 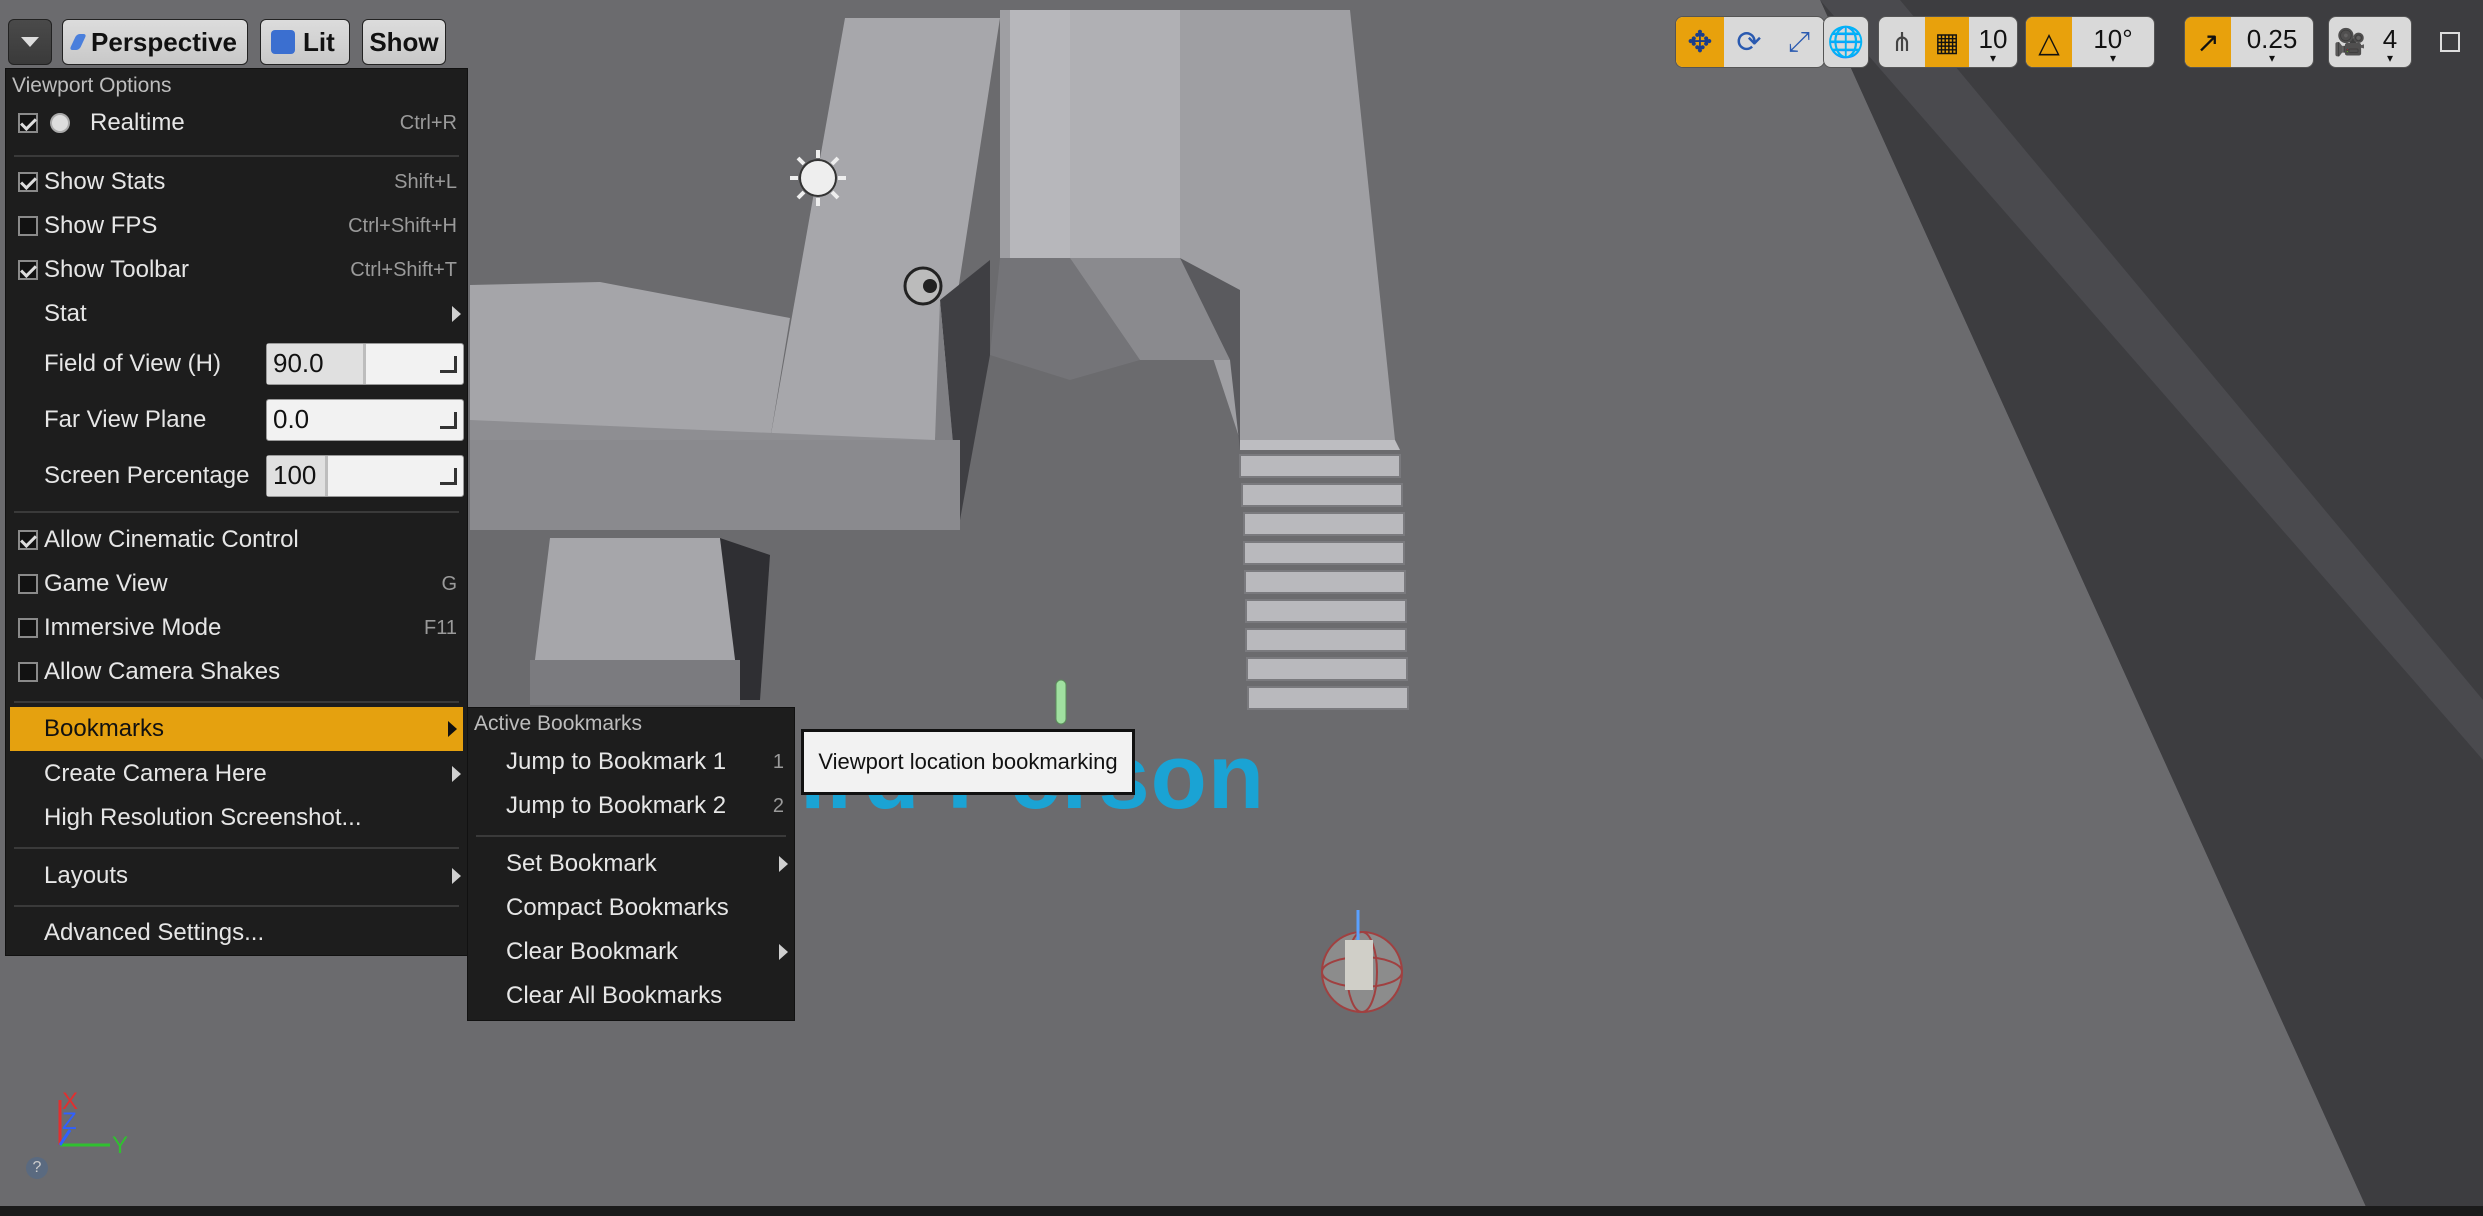 I want to click on rotation-snap-toggle: △, so click(x=2049, y=42).